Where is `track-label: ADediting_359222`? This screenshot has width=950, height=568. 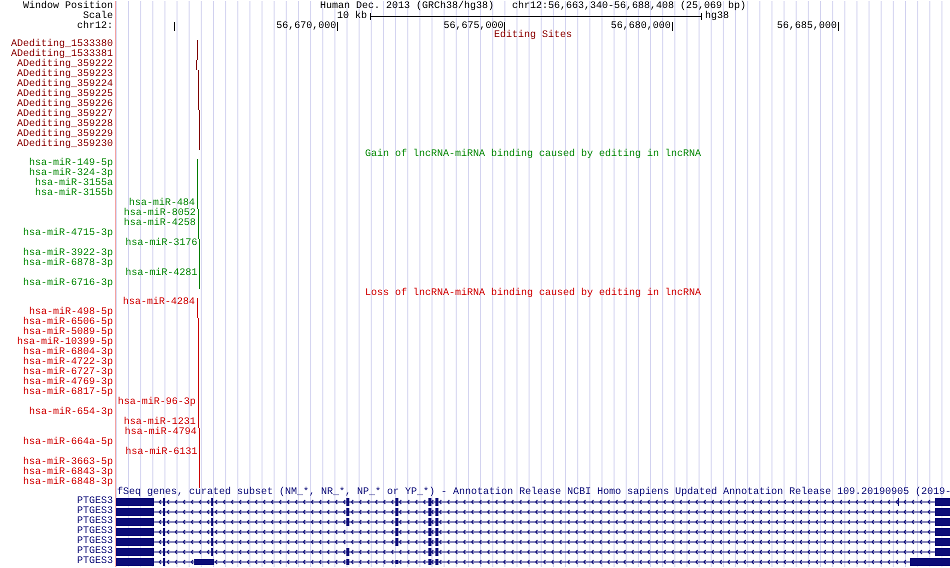 track-label: ADediting_359222 is located at coordinates (65, 65).